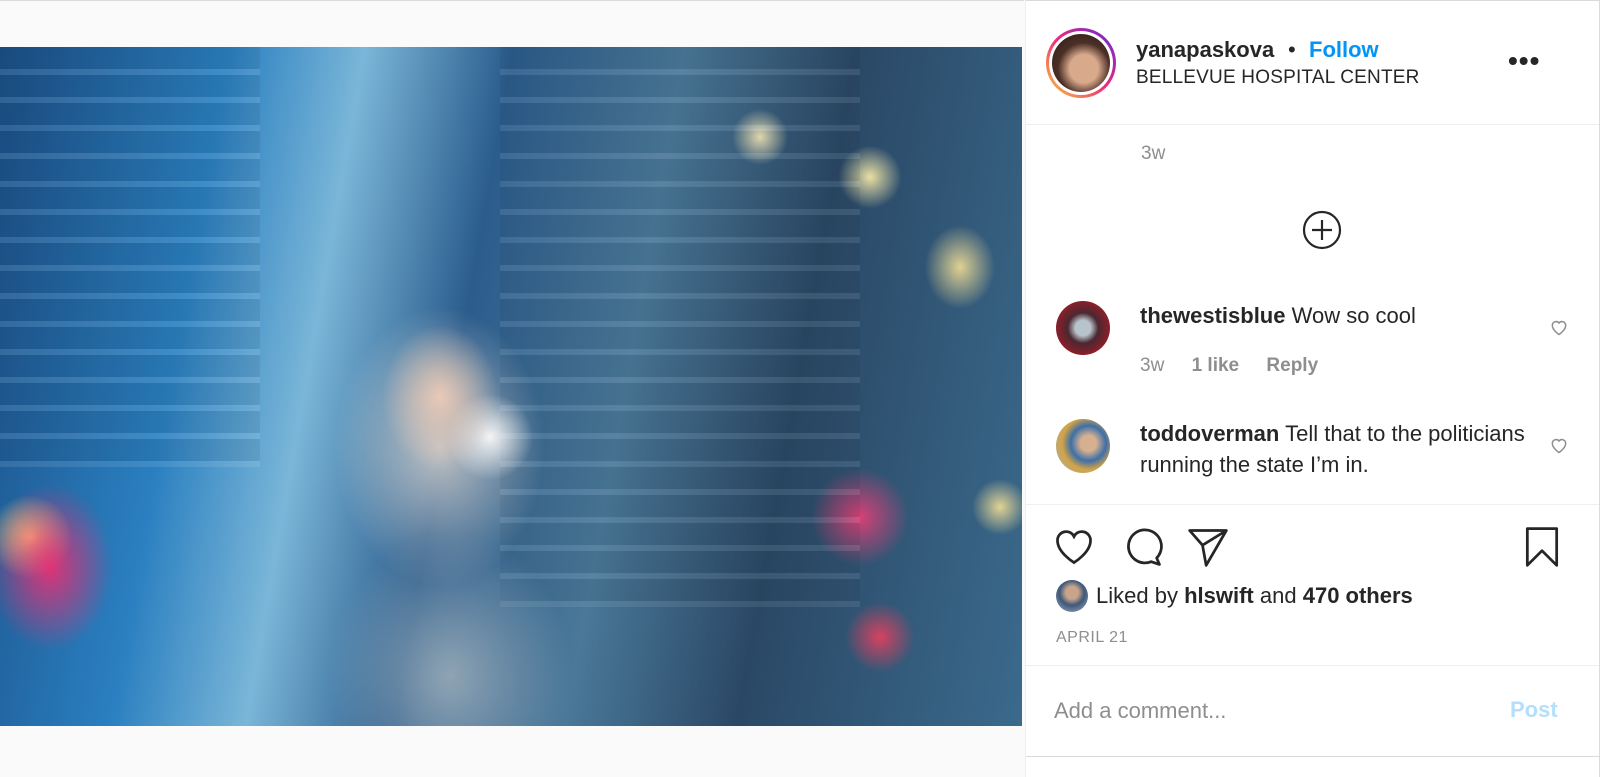 The image size is (1600, 777). Describe the element at coordinates (1269, 711) in the screenshot. I see `comment-input` at that location.